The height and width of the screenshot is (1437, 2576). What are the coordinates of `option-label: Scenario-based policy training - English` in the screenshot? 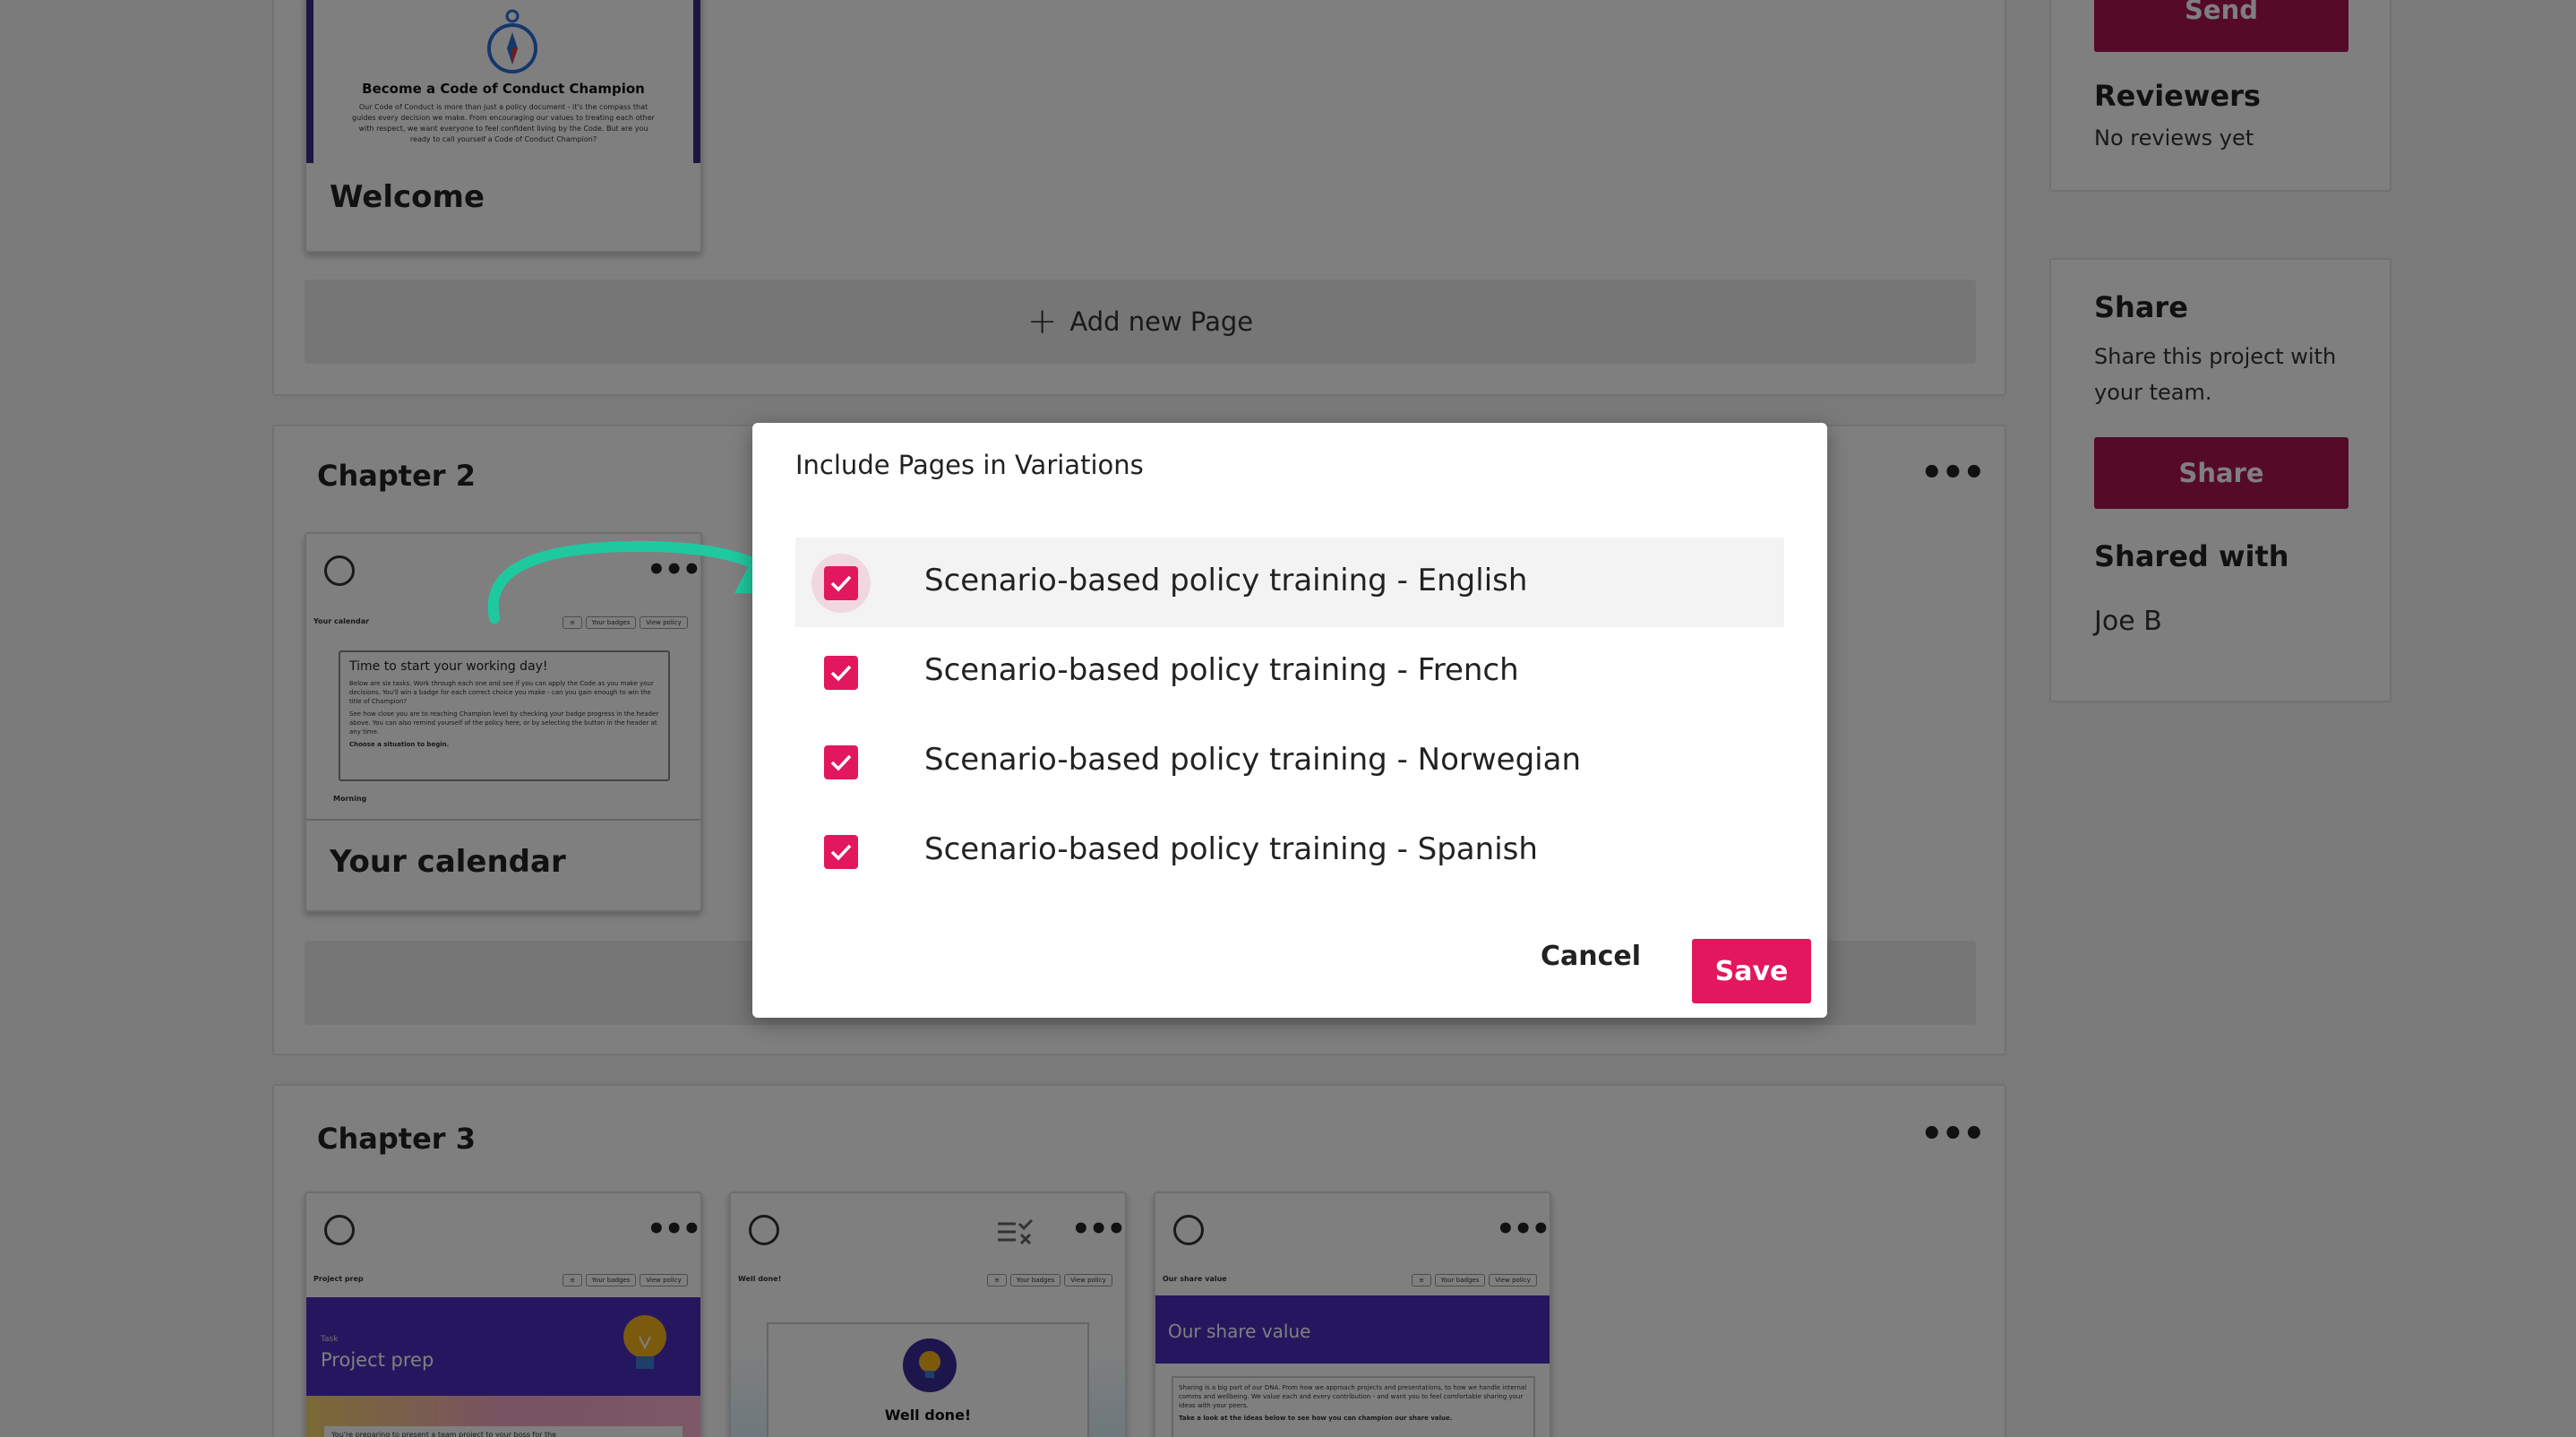 It's located at (1226, 580).